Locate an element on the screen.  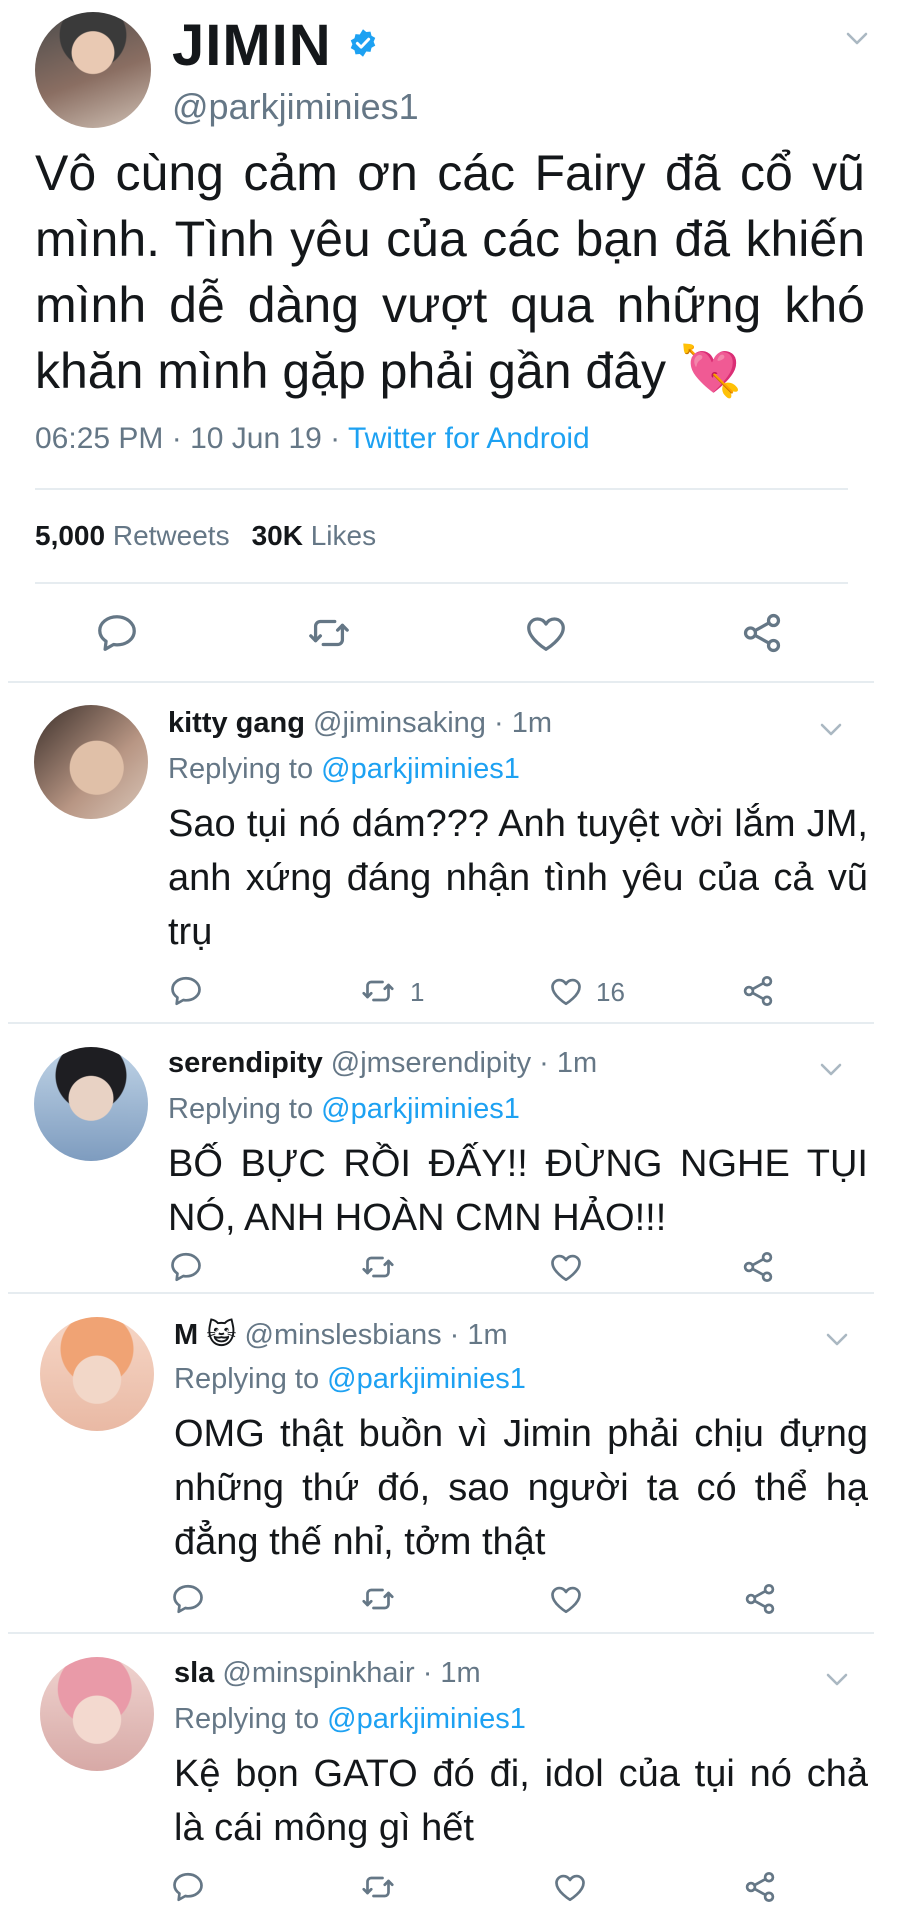
likes-stat: 30K Likes is located at coordinates (314, 535).